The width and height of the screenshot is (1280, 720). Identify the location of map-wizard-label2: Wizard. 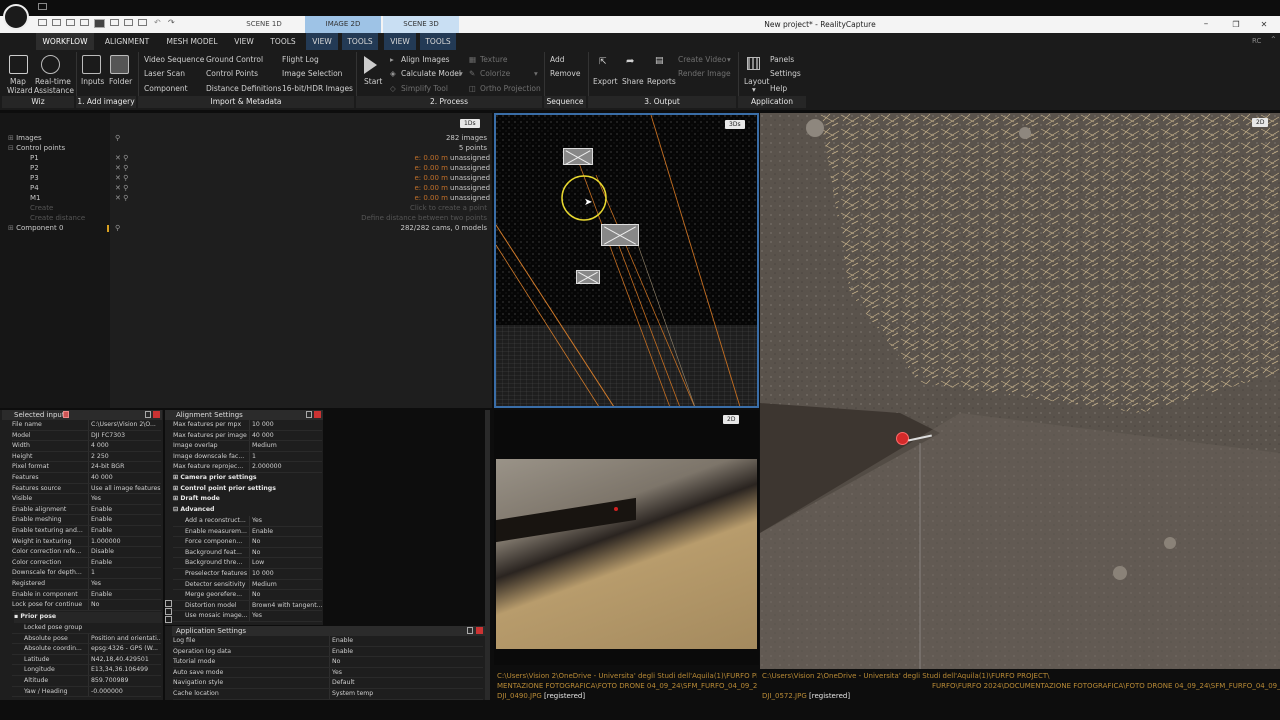
(20, 90).